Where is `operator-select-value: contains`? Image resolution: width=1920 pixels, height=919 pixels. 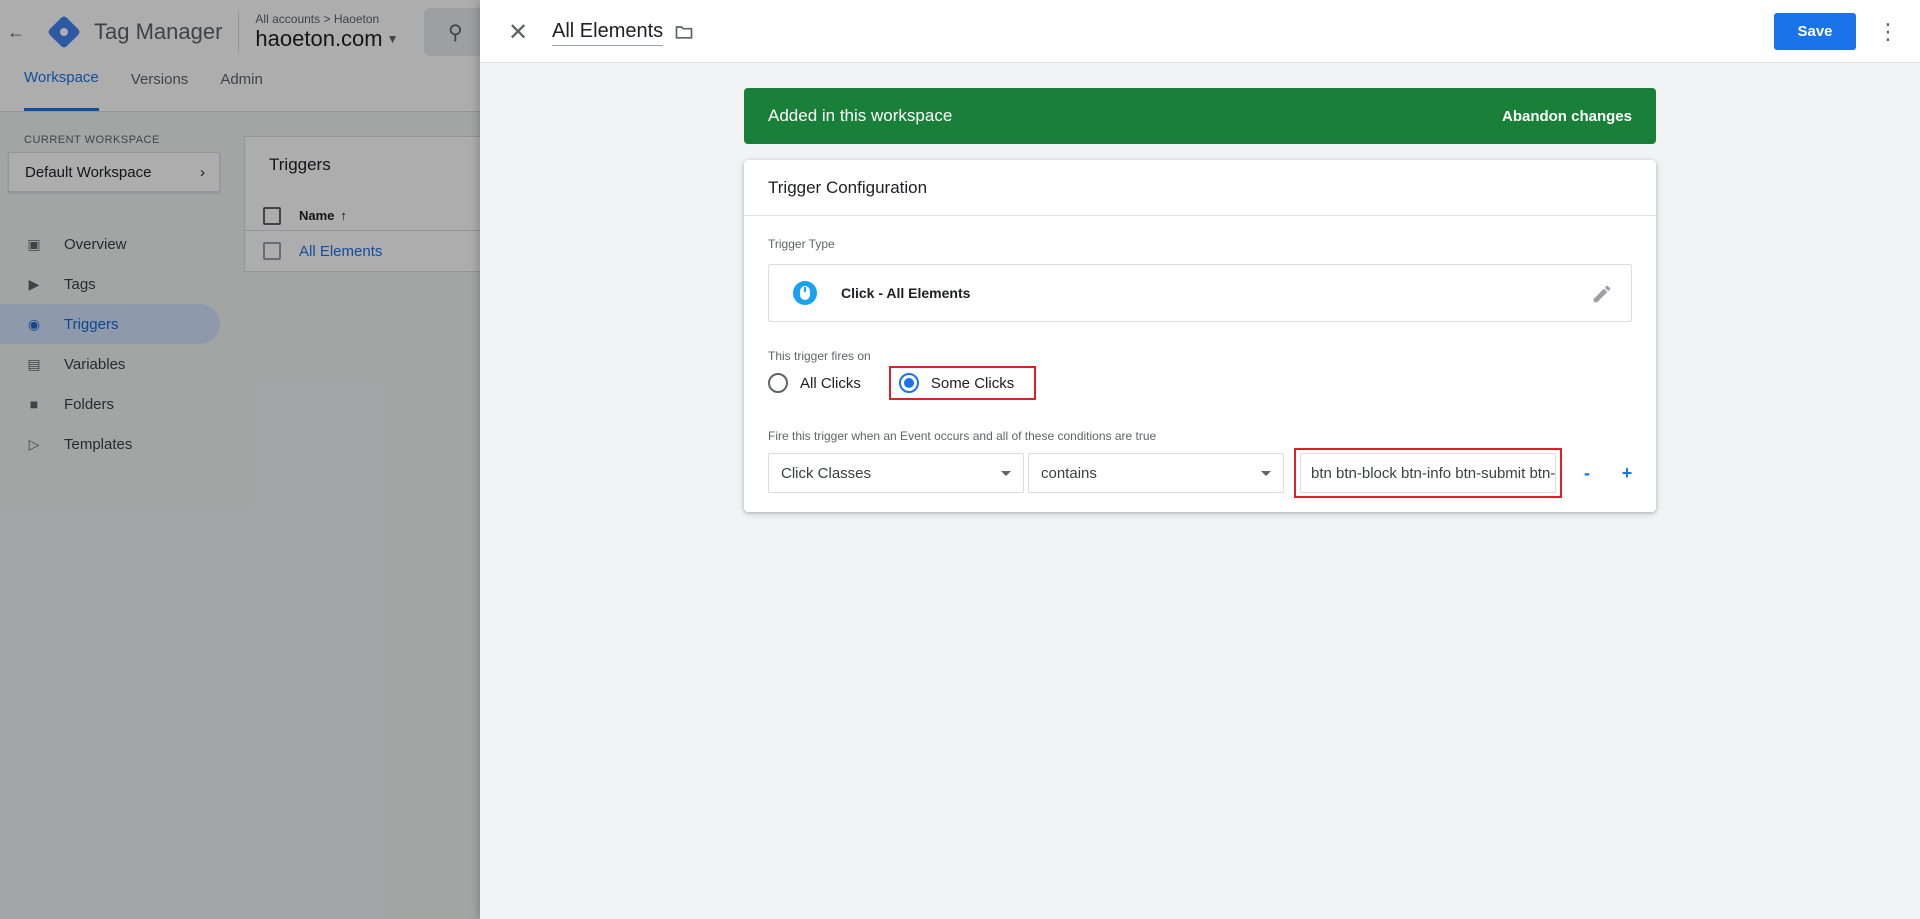 operator-select-value: contains is located at coordinates (1069, 473).